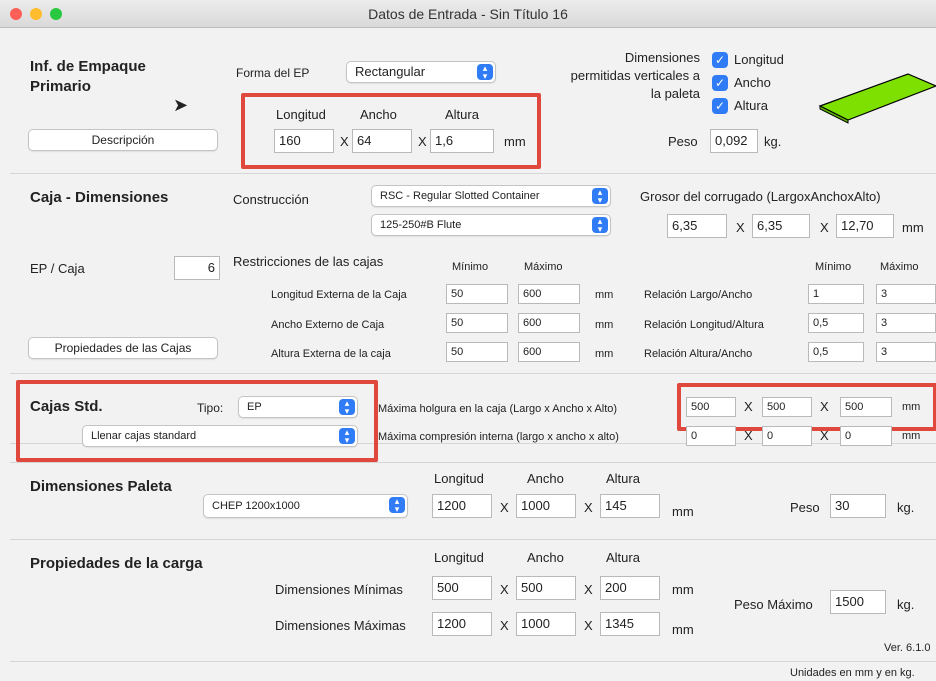 The width and height of the screenshot is (936, 681). Describe the element at coordinates (623, 478) in the screenshot. I see `paleta-hdr-altura: Altura` at that location.